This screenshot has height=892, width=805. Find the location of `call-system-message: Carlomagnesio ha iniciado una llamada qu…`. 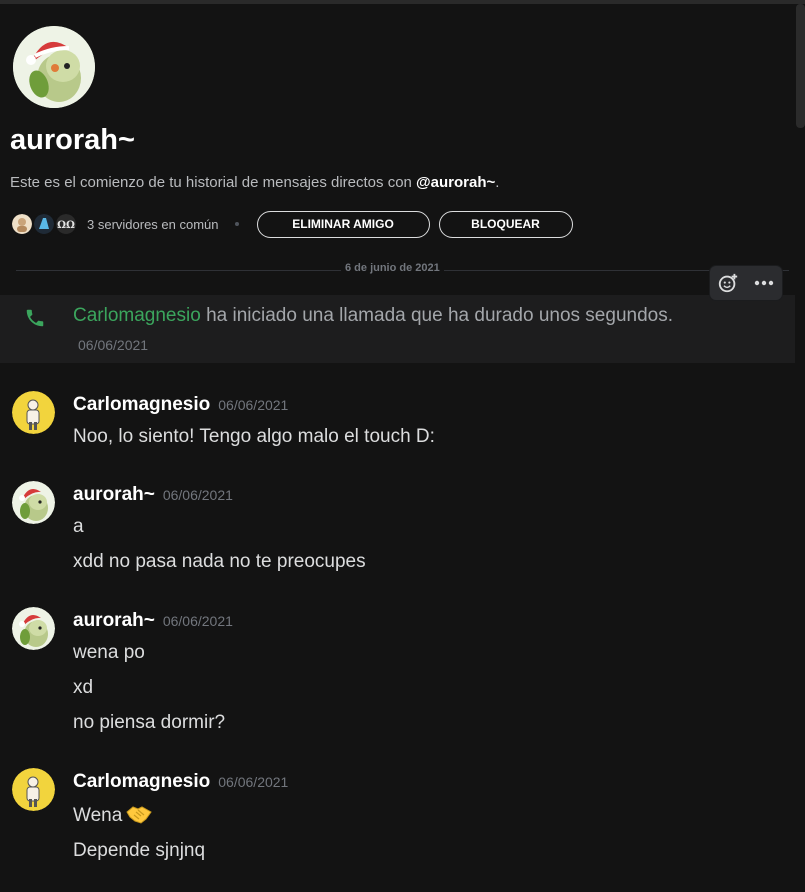

call-system-message: Carlomagnesio ha iniciado una llamada qu… is located at coordinates (397, 329).